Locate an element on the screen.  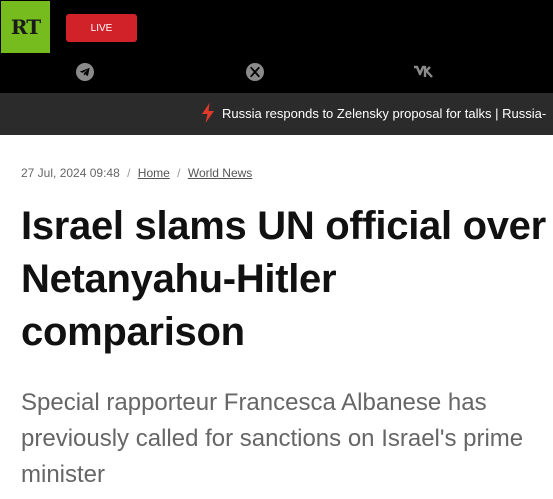
x-twitter-icon is located at coordinates (255, 72).